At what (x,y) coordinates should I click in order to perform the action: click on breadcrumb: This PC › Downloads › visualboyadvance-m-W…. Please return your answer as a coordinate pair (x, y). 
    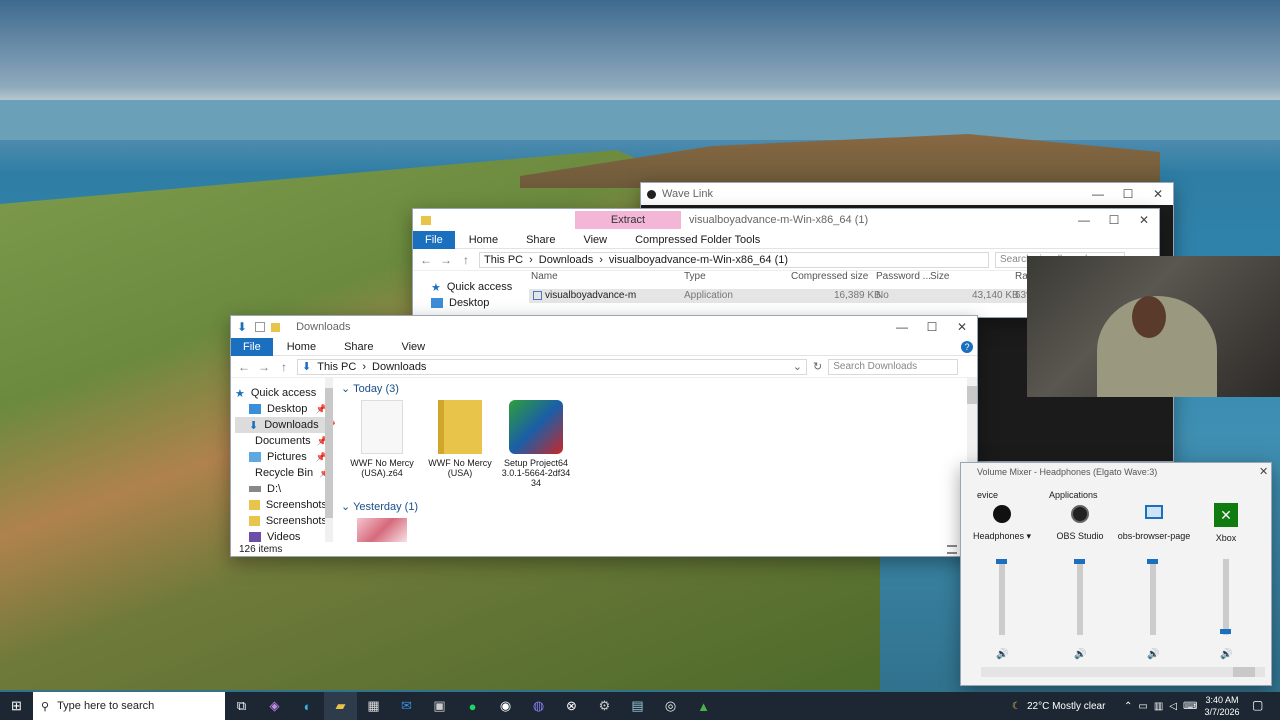
    Looking at the image, I should click on (734, 259).